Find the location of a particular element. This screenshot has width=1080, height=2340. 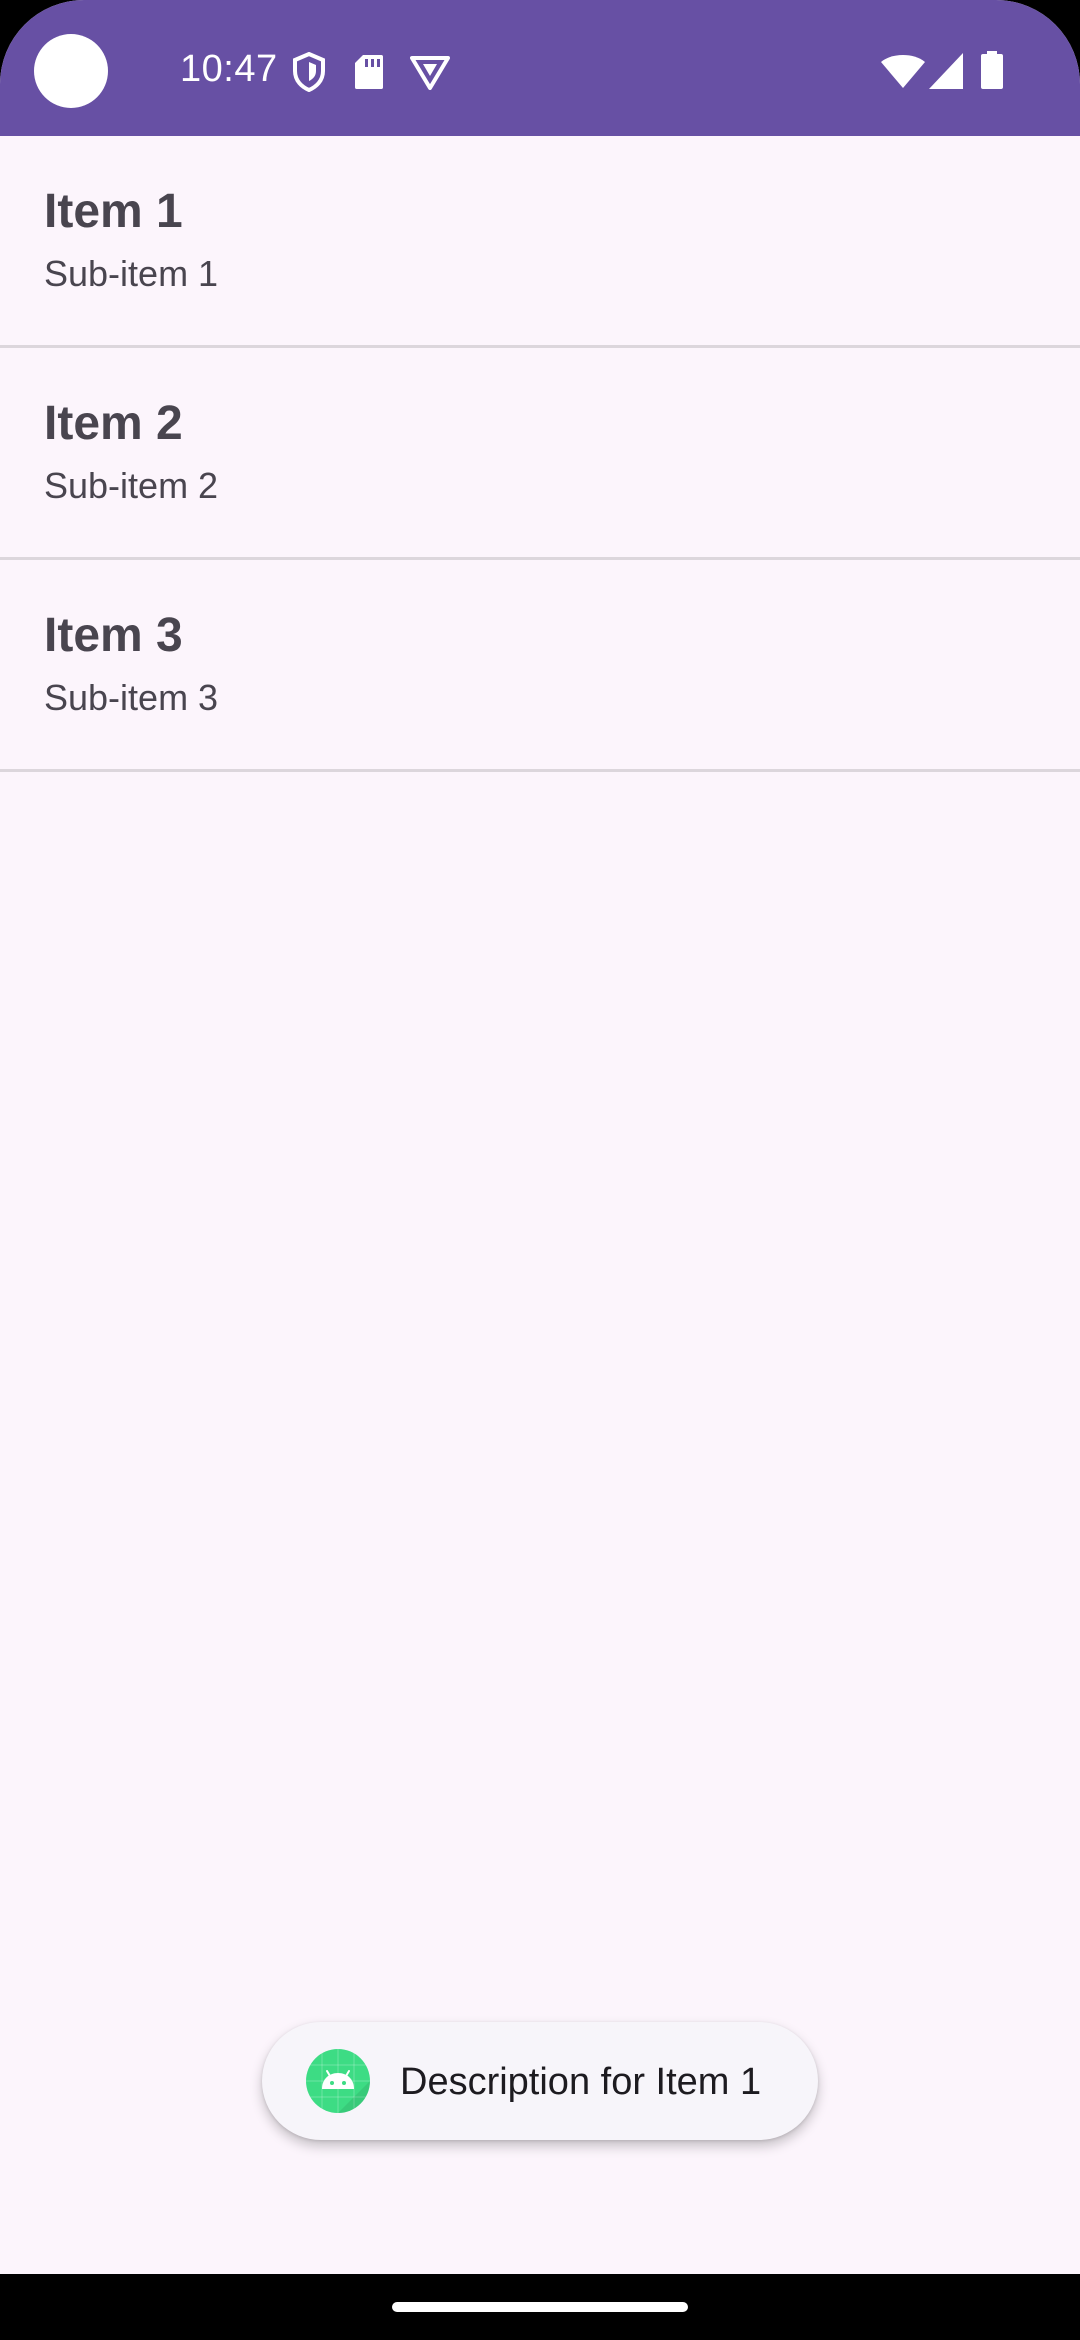

home-indicator is located at coordinates (540, 2307).